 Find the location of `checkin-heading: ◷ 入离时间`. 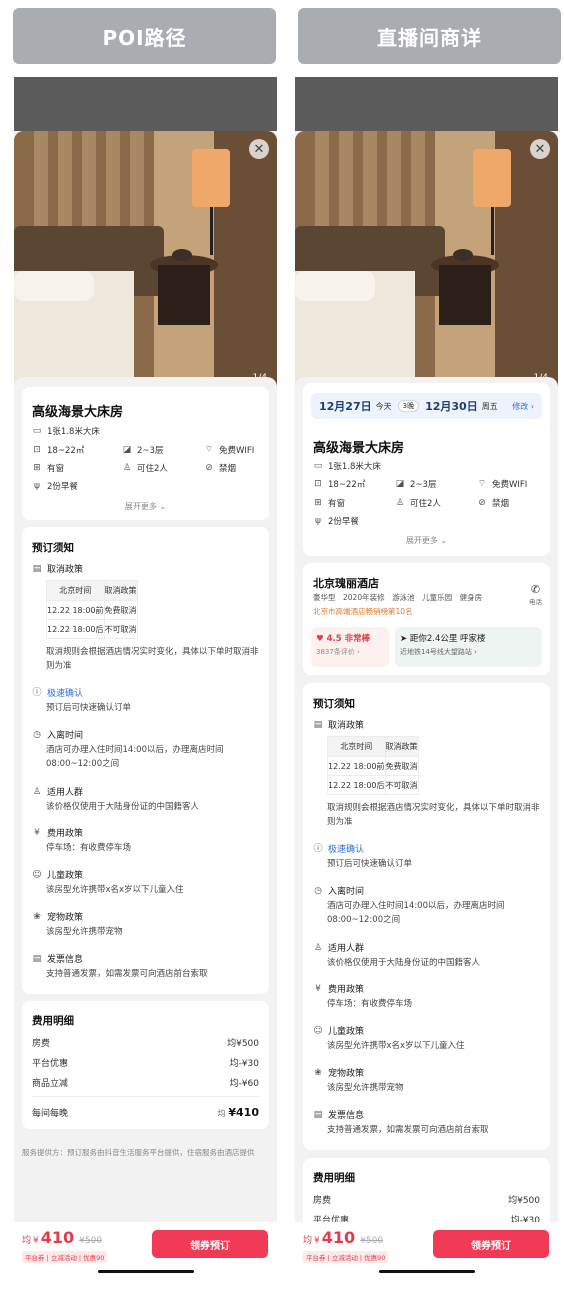

checkin-heading: ◷ 入离时间 is located at coordinates (57, 735).